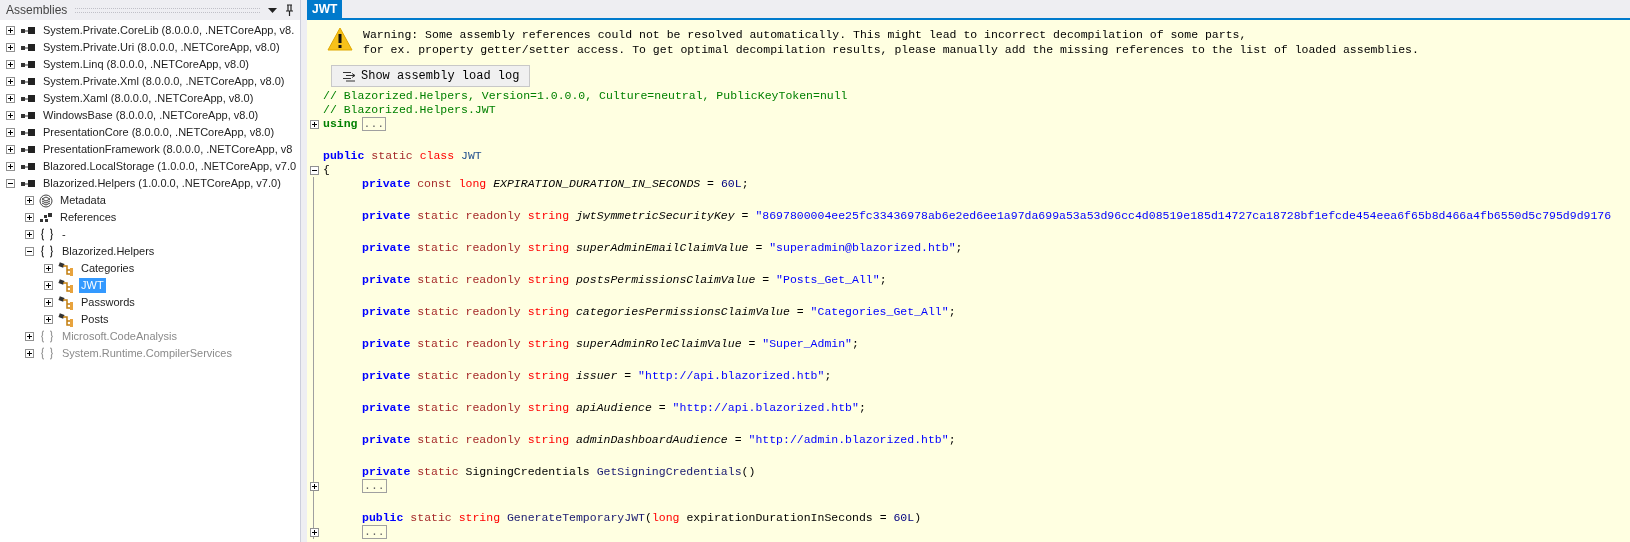  I want to click on tree-item: Categories, so click(108, 268).